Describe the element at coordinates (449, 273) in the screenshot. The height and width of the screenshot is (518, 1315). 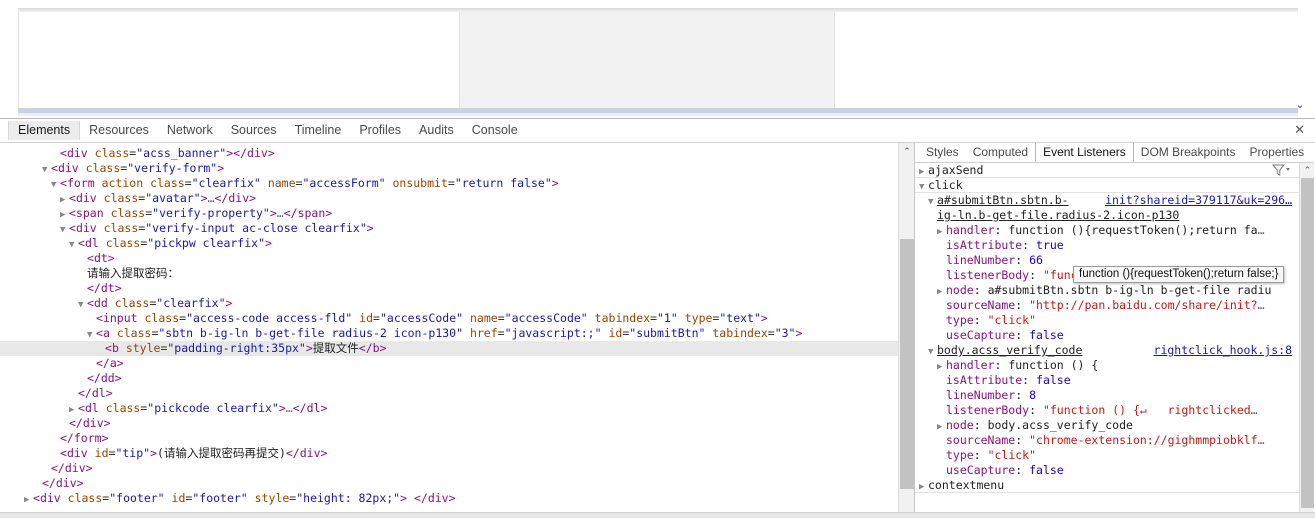
I see `dom-node-row: 请输入提取密码：` at that location.